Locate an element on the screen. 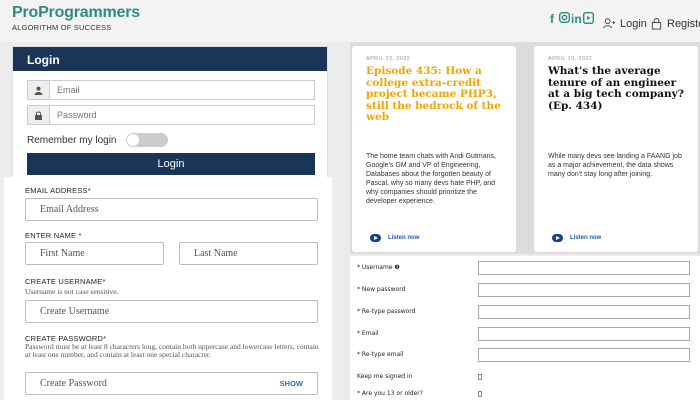 This screenshot has height=400, width=700. retype-email-label: * Re-type email is located at coordinates (380, 354).